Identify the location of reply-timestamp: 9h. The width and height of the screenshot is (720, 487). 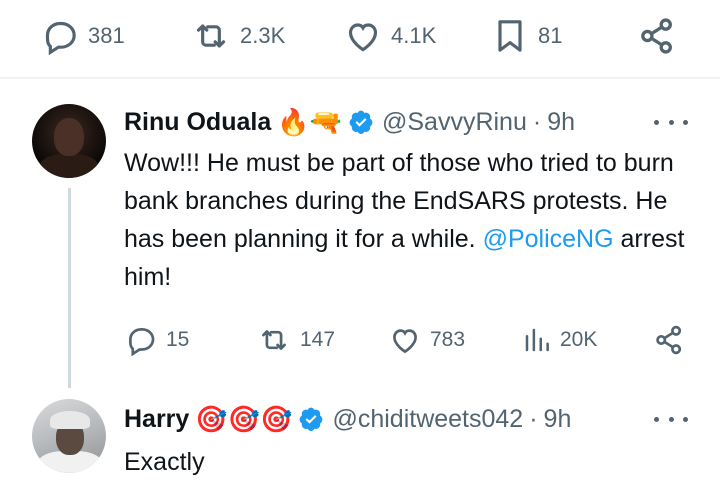
(558, 419).